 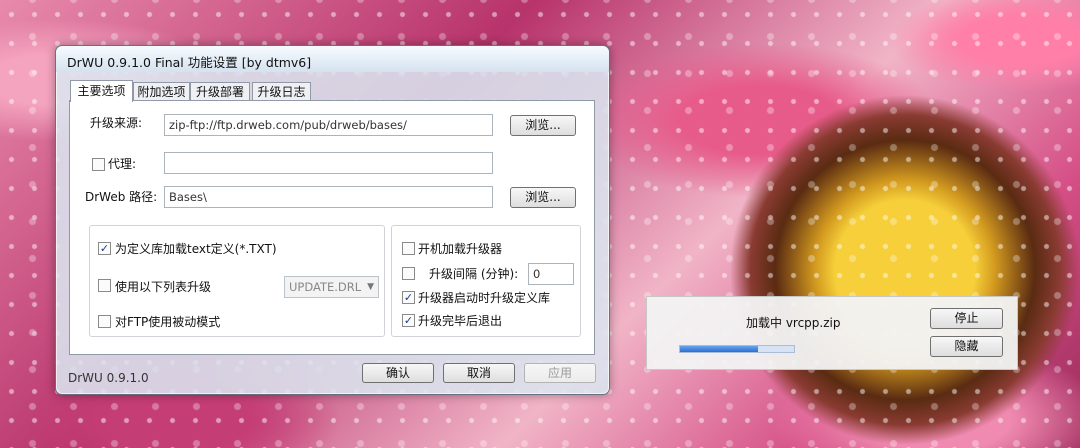 I want to click on hide-button: 隐藏, so click(x=966, y=346).